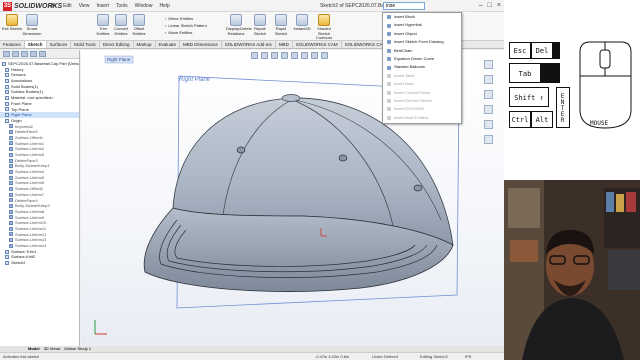  I want to click on search-result-item: Insert Hyperlink, so click(422, 25).